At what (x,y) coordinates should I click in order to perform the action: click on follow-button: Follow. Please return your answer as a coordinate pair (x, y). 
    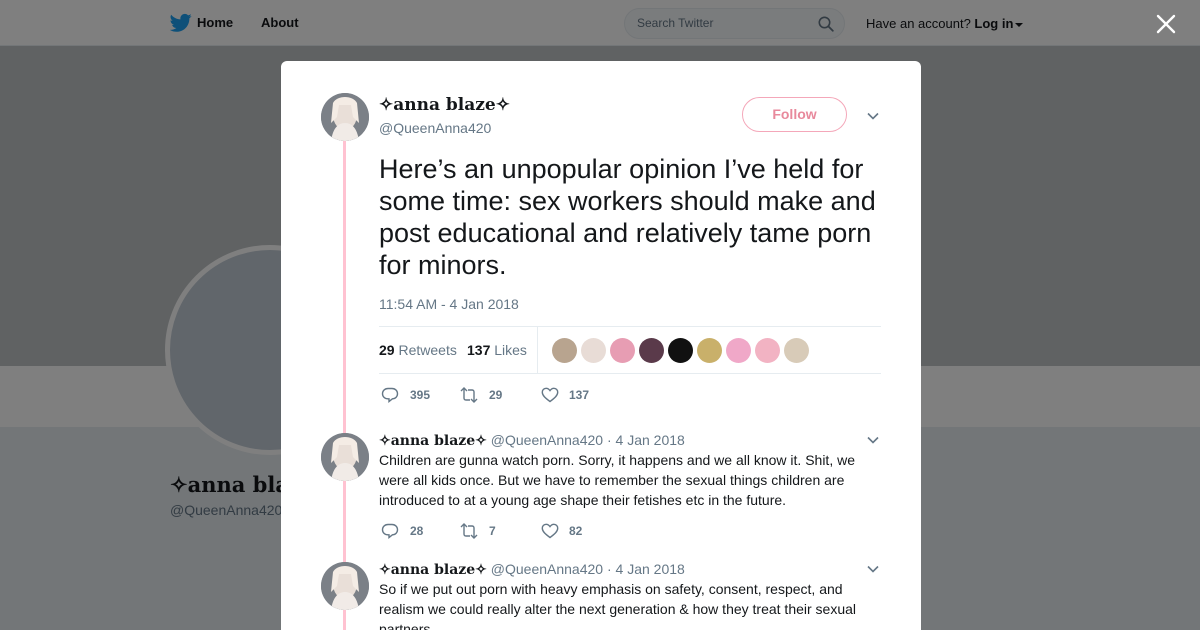
    Looking at the image, I should click on (794, 114).